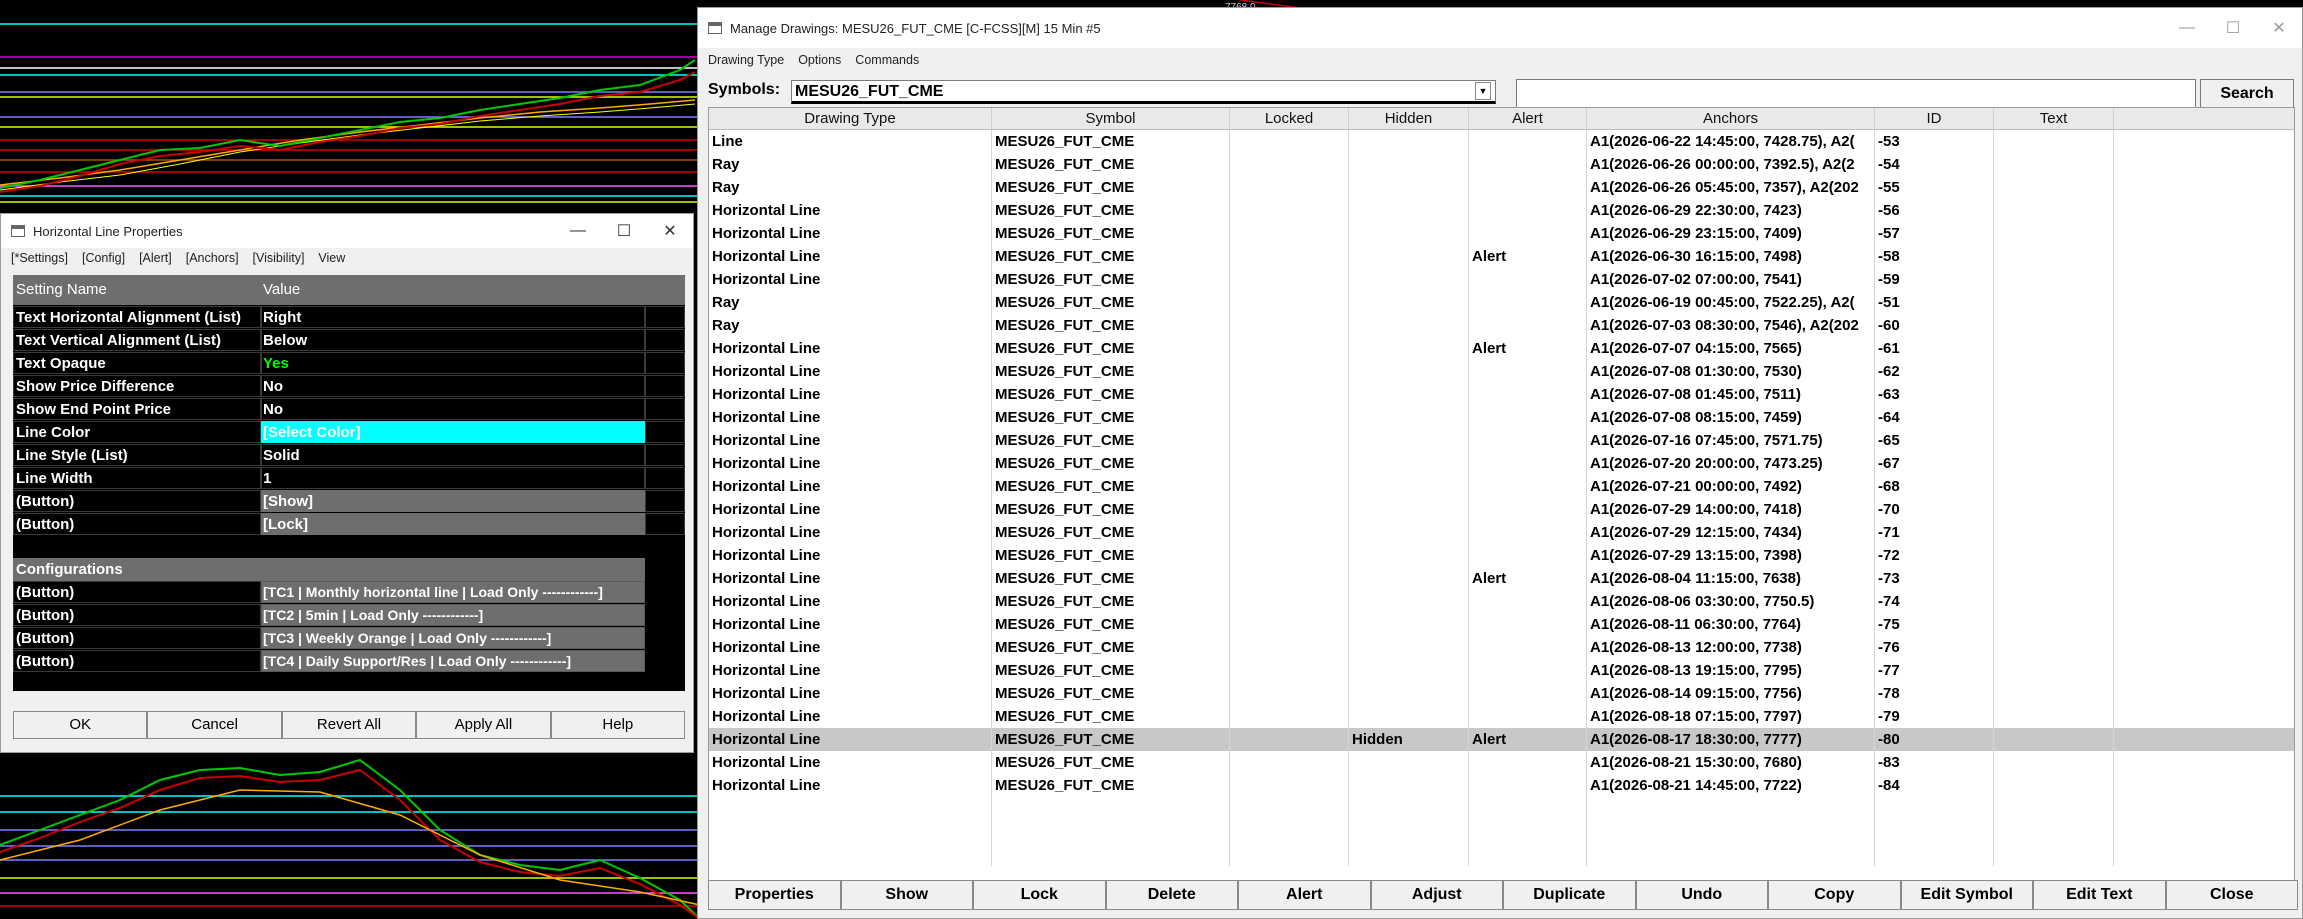 Image resolution: width=2303 pixels, height=919 pixels. What do you see at coordinates (1569, 895) in the screenshot?
I see `duplicate-button: Duplicate` at bounding box center [1569, 895].